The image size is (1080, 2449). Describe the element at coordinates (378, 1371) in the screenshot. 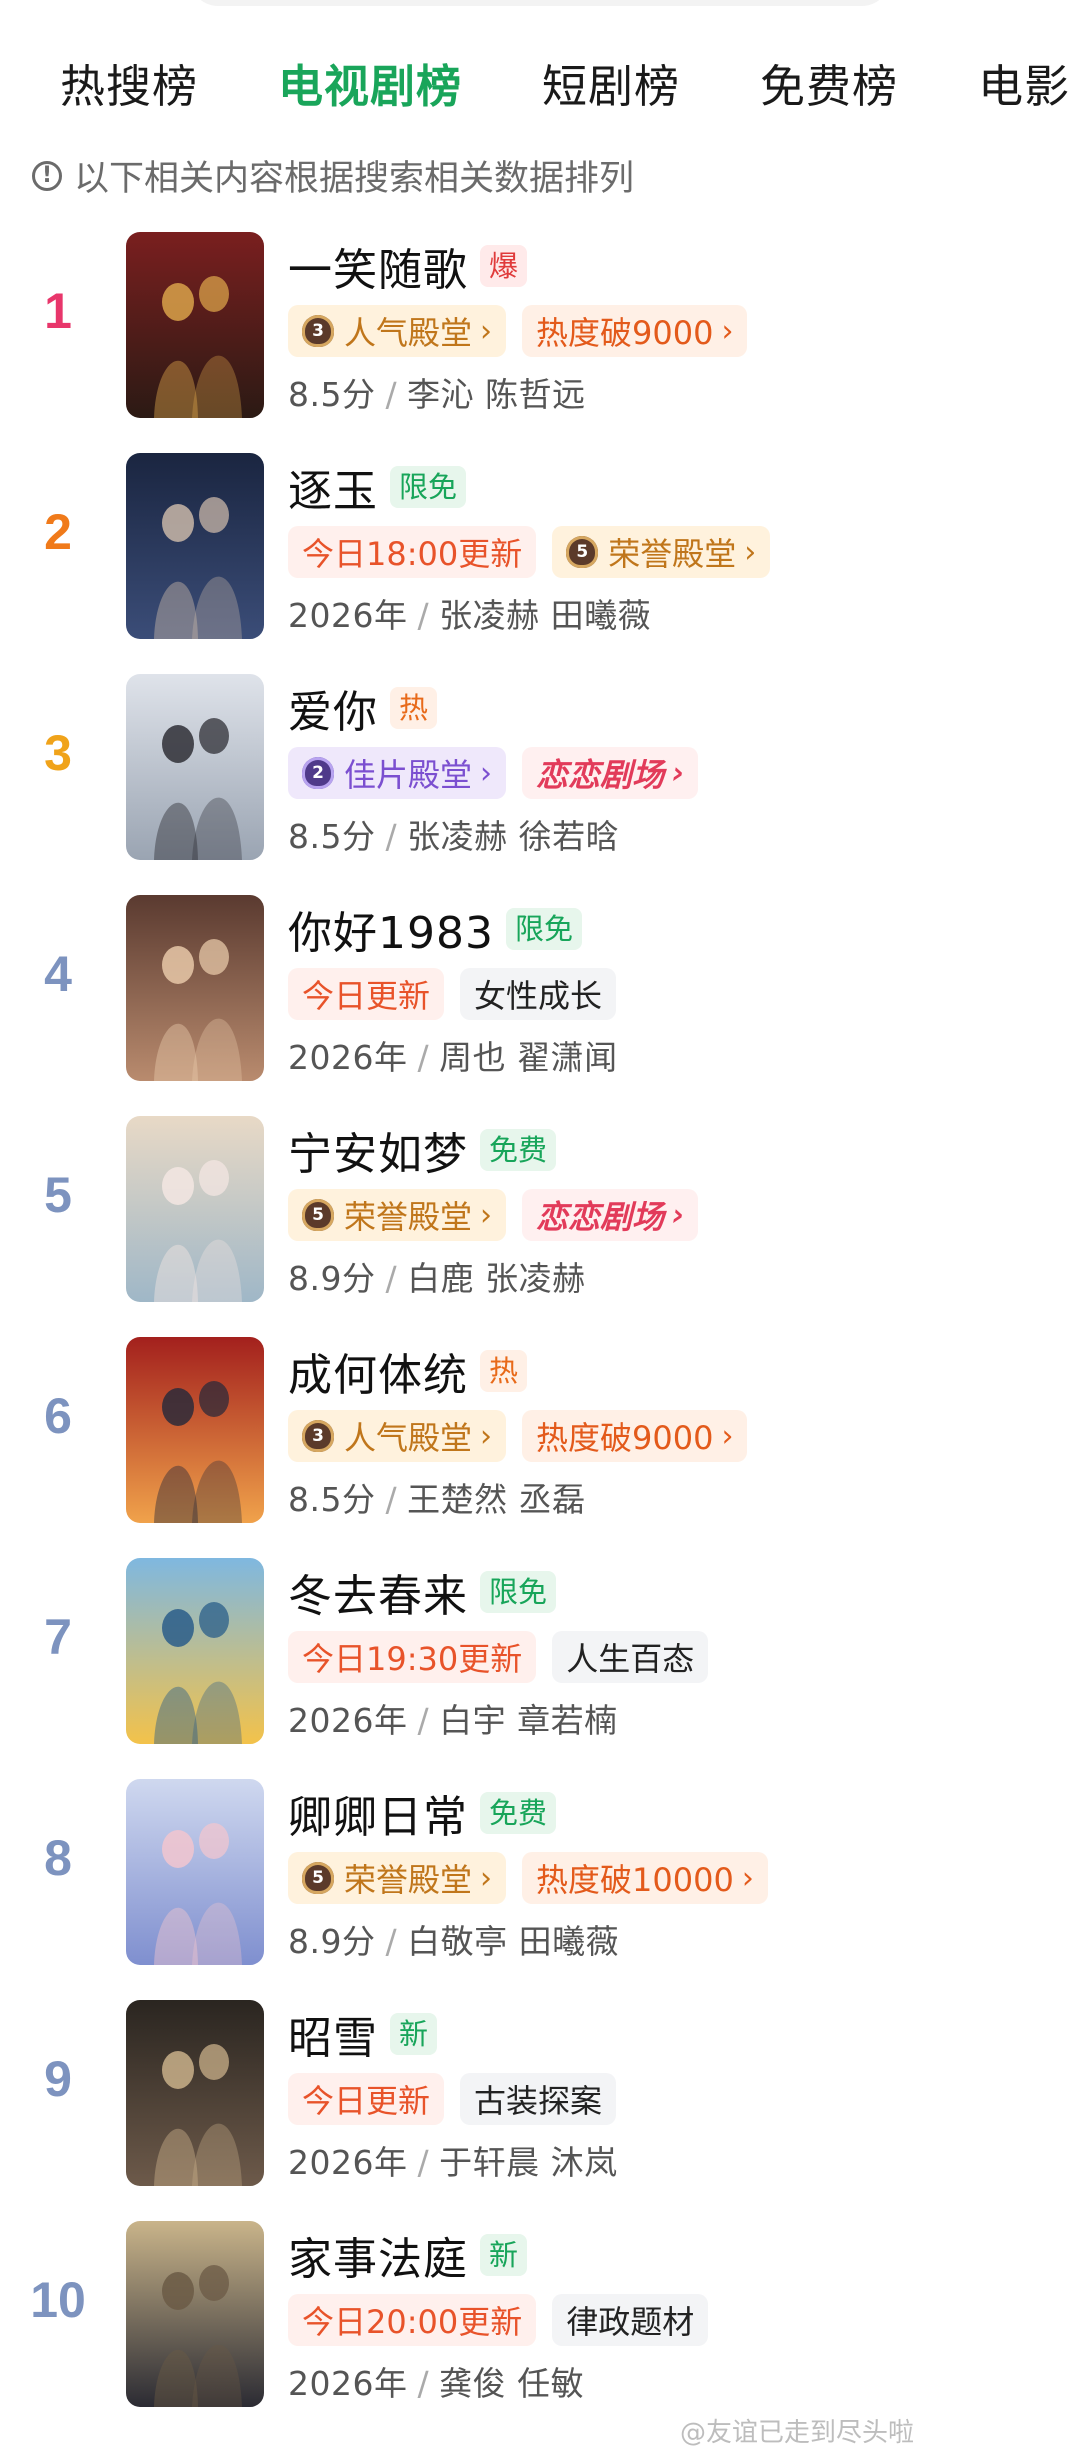

I see `drama-title: 成何体统` at that location.